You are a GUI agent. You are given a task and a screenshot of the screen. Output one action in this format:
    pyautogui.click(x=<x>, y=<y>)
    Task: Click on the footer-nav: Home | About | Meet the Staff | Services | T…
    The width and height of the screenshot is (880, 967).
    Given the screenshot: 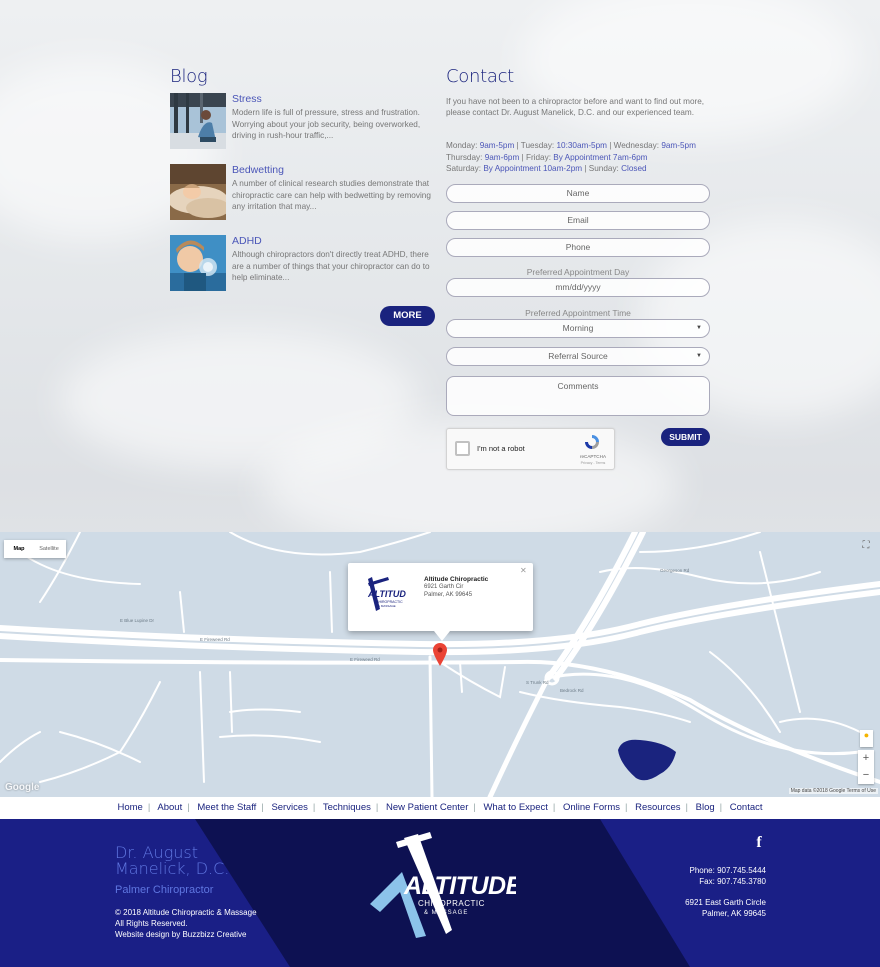 What is the action you would take?
    pyautogui.click(x=440, y=808)
    